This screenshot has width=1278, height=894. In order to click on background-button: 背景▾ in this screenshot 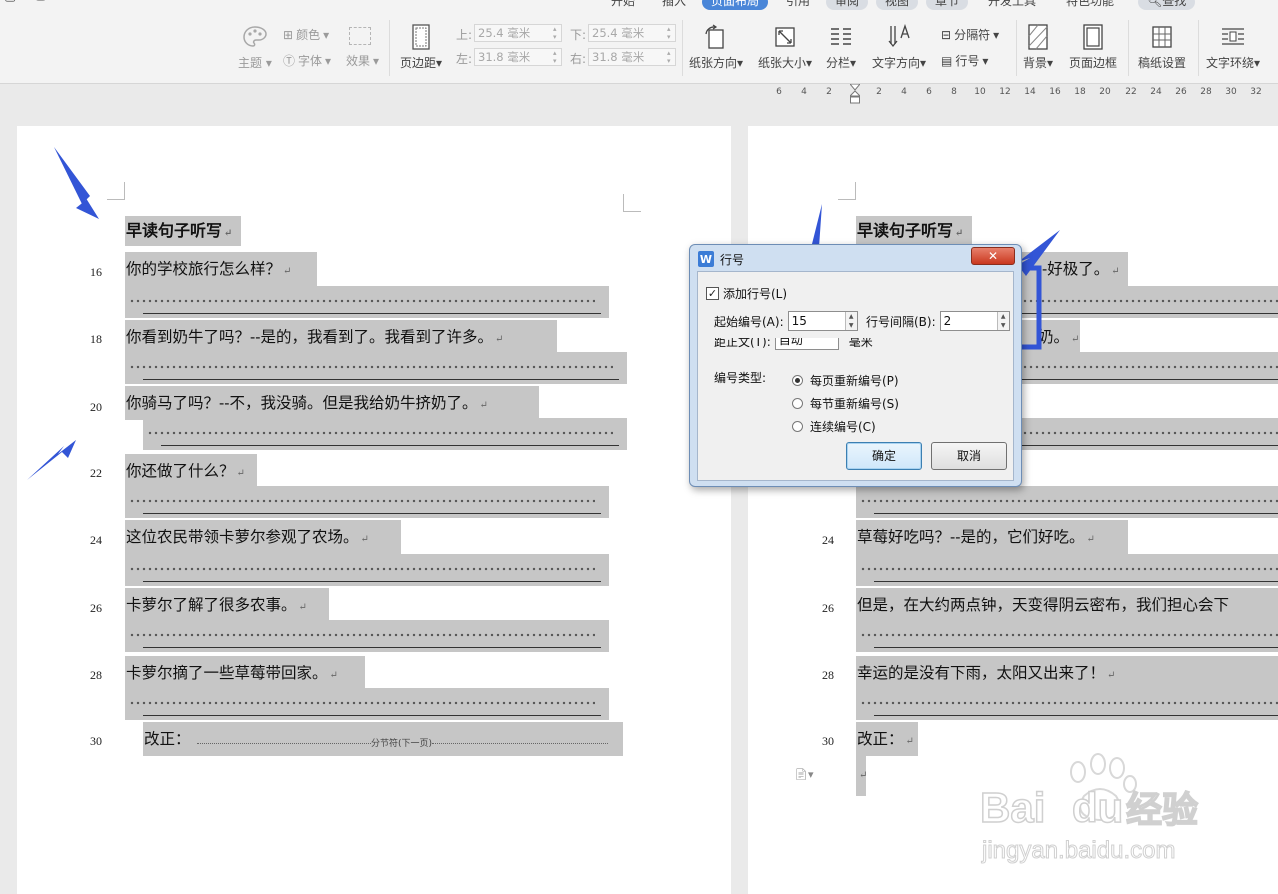, I will do `click(1038, 47)`.